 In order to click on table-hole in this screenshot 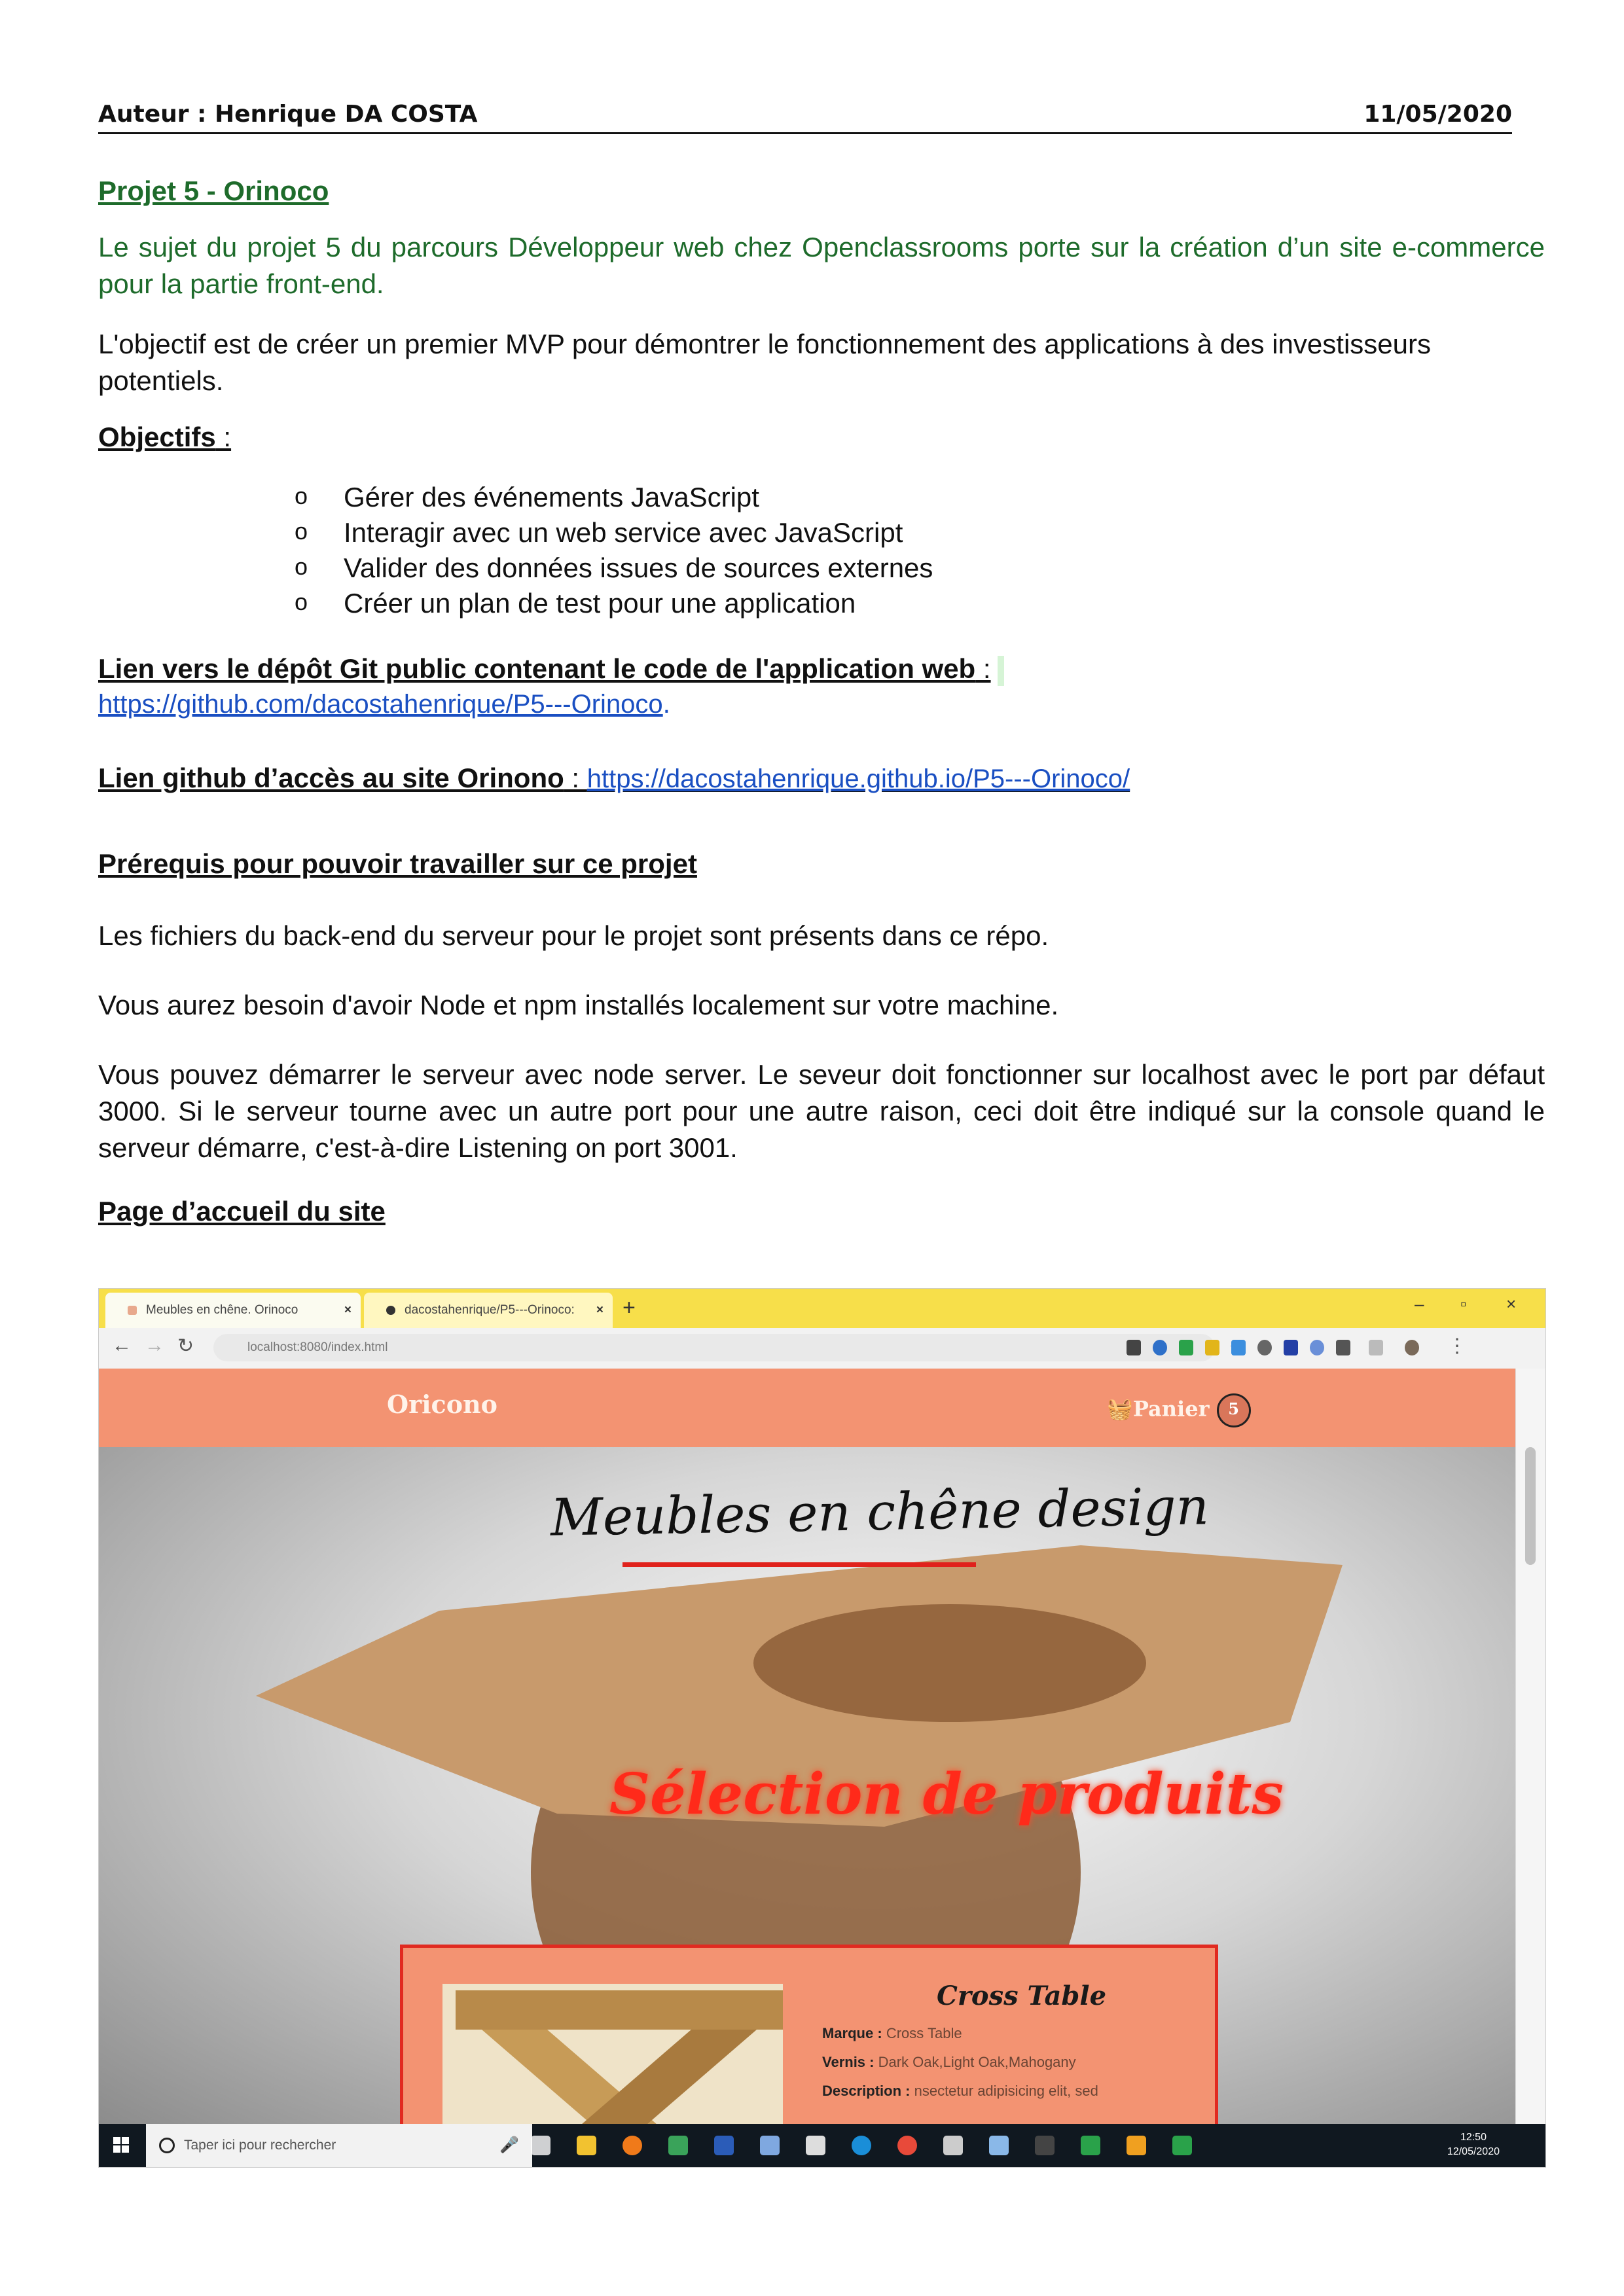, I will do `click(949, 1663)`.